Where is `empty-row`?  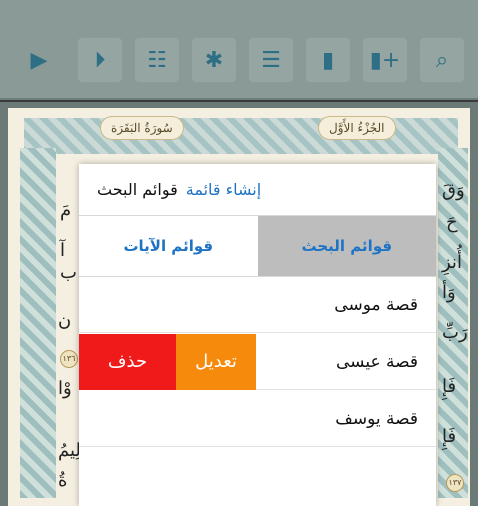 empty-row is located at coordinates (257, 476).